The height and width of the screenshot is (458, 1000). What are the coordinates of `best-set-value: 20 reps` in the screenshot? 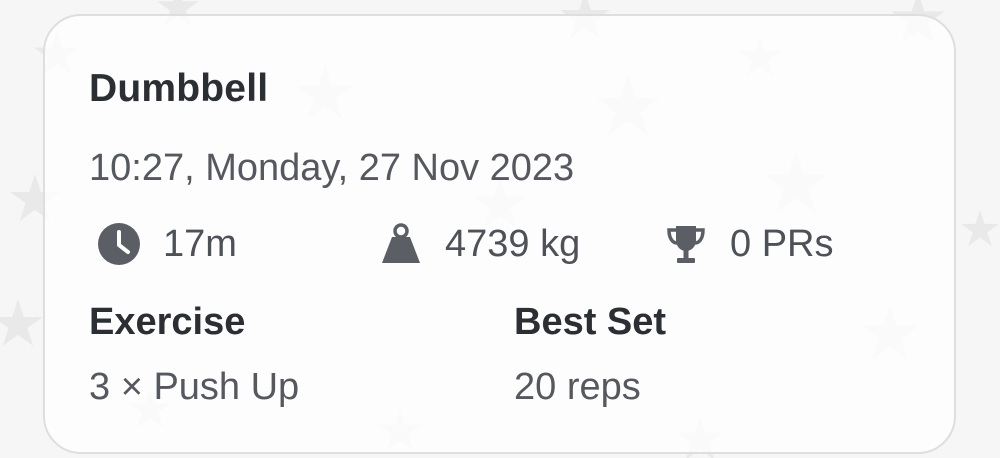 It's located at (577, 387).